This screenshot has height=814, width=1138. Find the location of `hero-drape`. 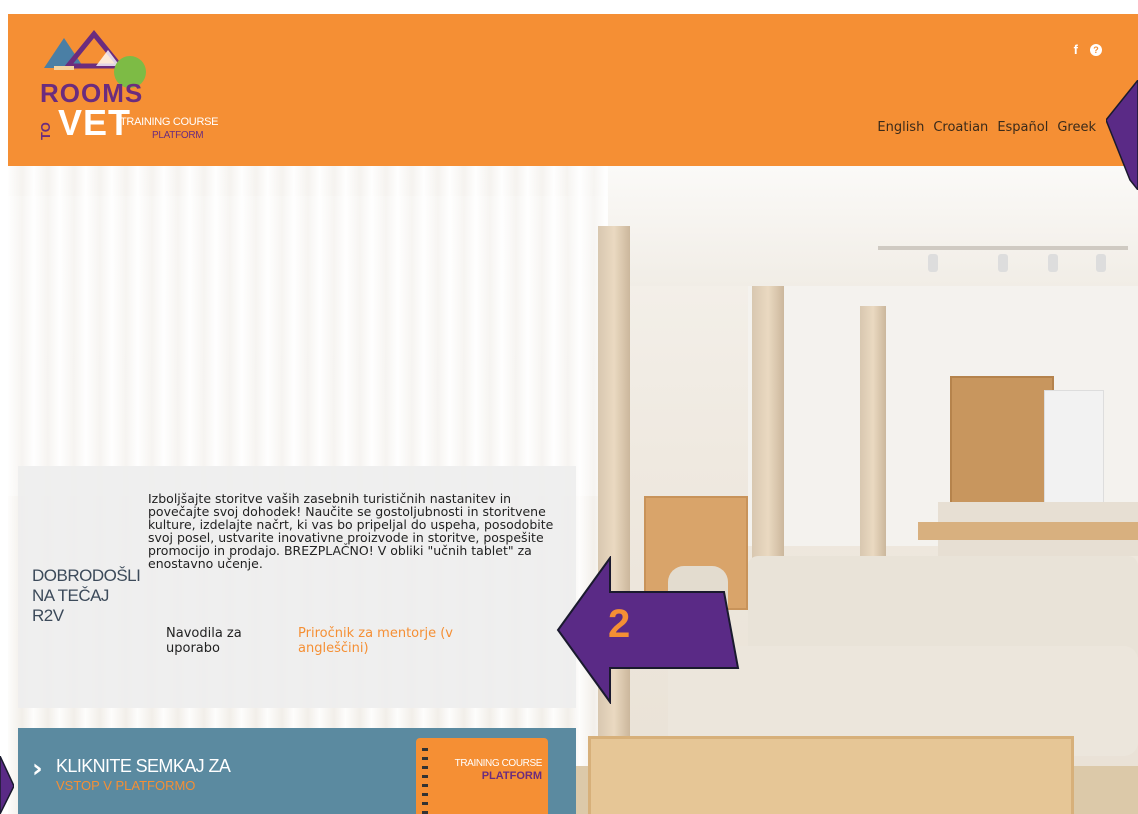

hero-drape is located at coordinates (614, 520).